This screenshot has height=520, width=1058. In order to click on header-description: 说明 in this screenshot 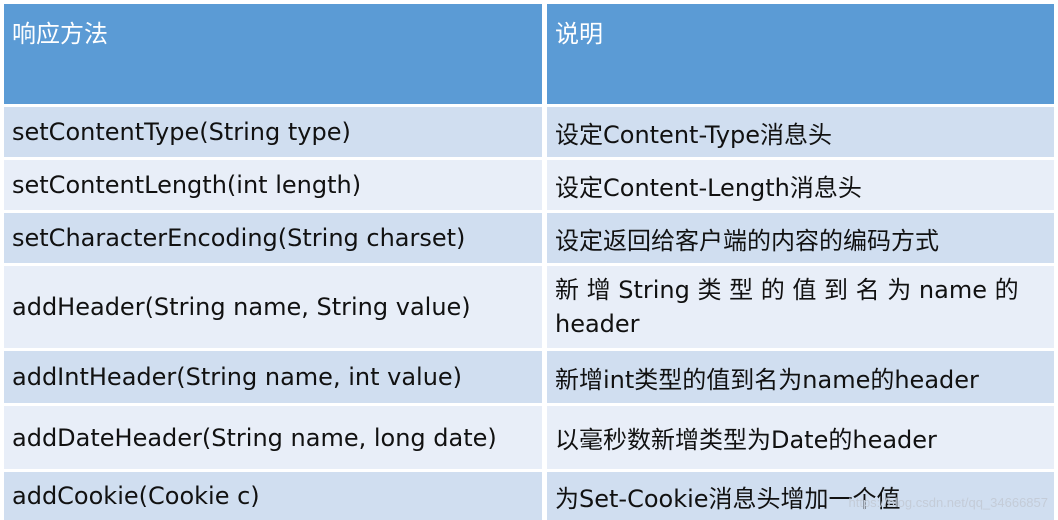, I will do `click(800, 54)`.